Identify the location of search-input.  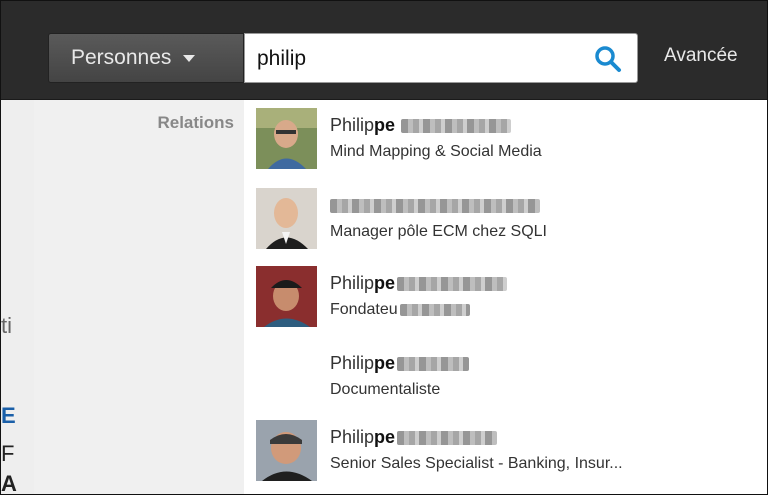
(417, 59).